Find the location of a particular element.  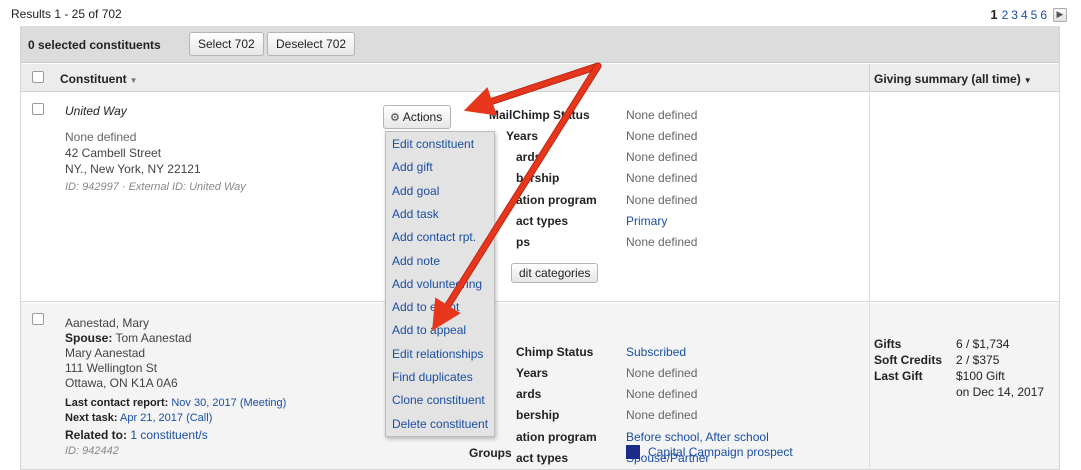

next-task-link: Apr 21, 2017 (Call) is located at coordinates (166, 418).